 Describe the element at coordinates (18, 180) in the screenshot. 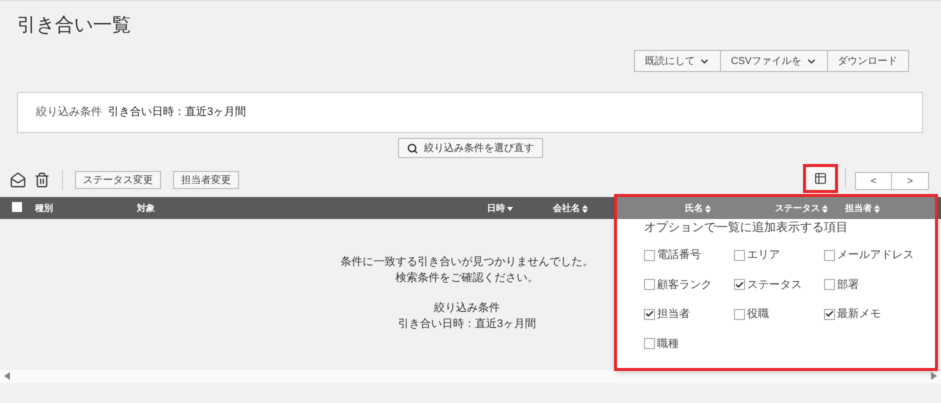

I see `open-envelope-icon` at that location.